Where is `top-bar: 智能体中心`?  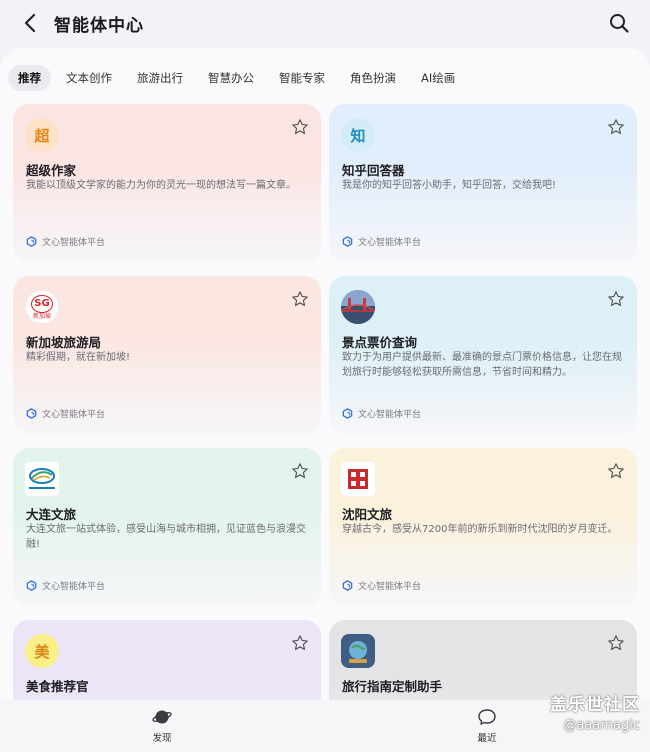 top-bar: 智能体中心 is located at coordinates (325, 23).